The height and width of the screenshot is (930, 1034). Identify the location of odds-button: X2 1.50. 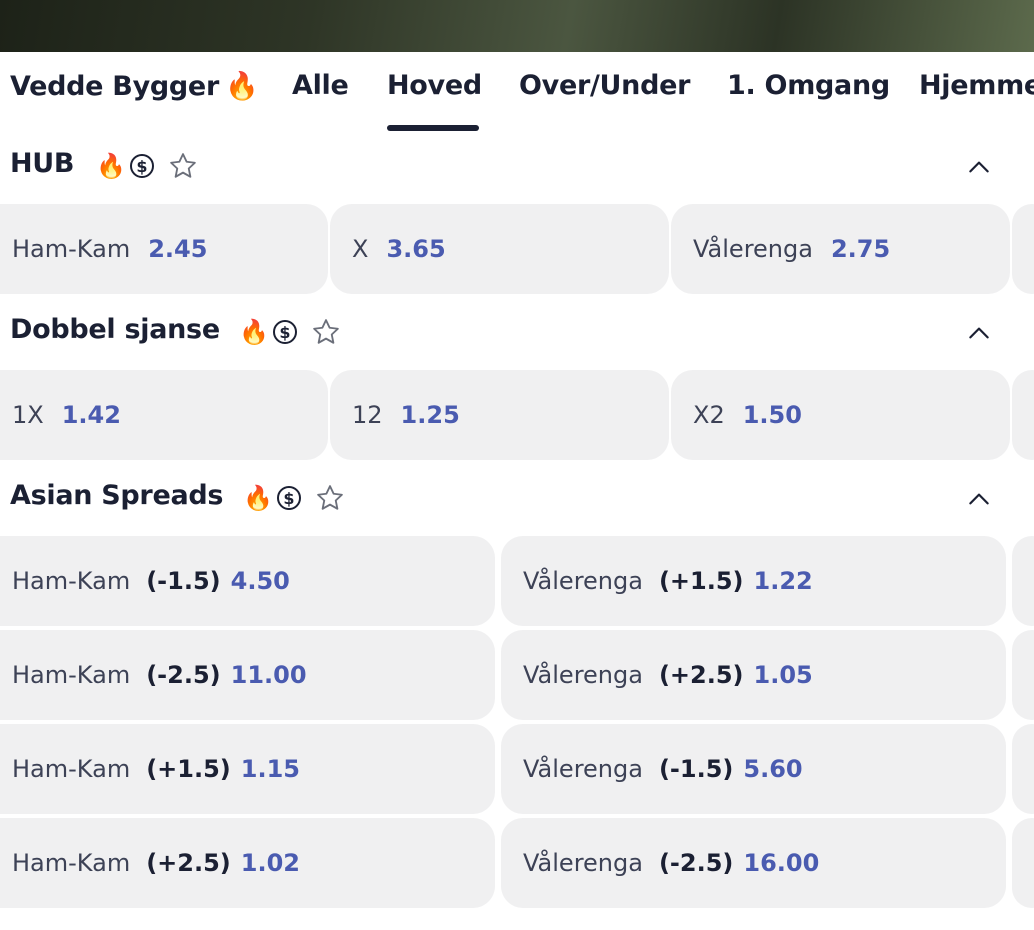
(840, 415).